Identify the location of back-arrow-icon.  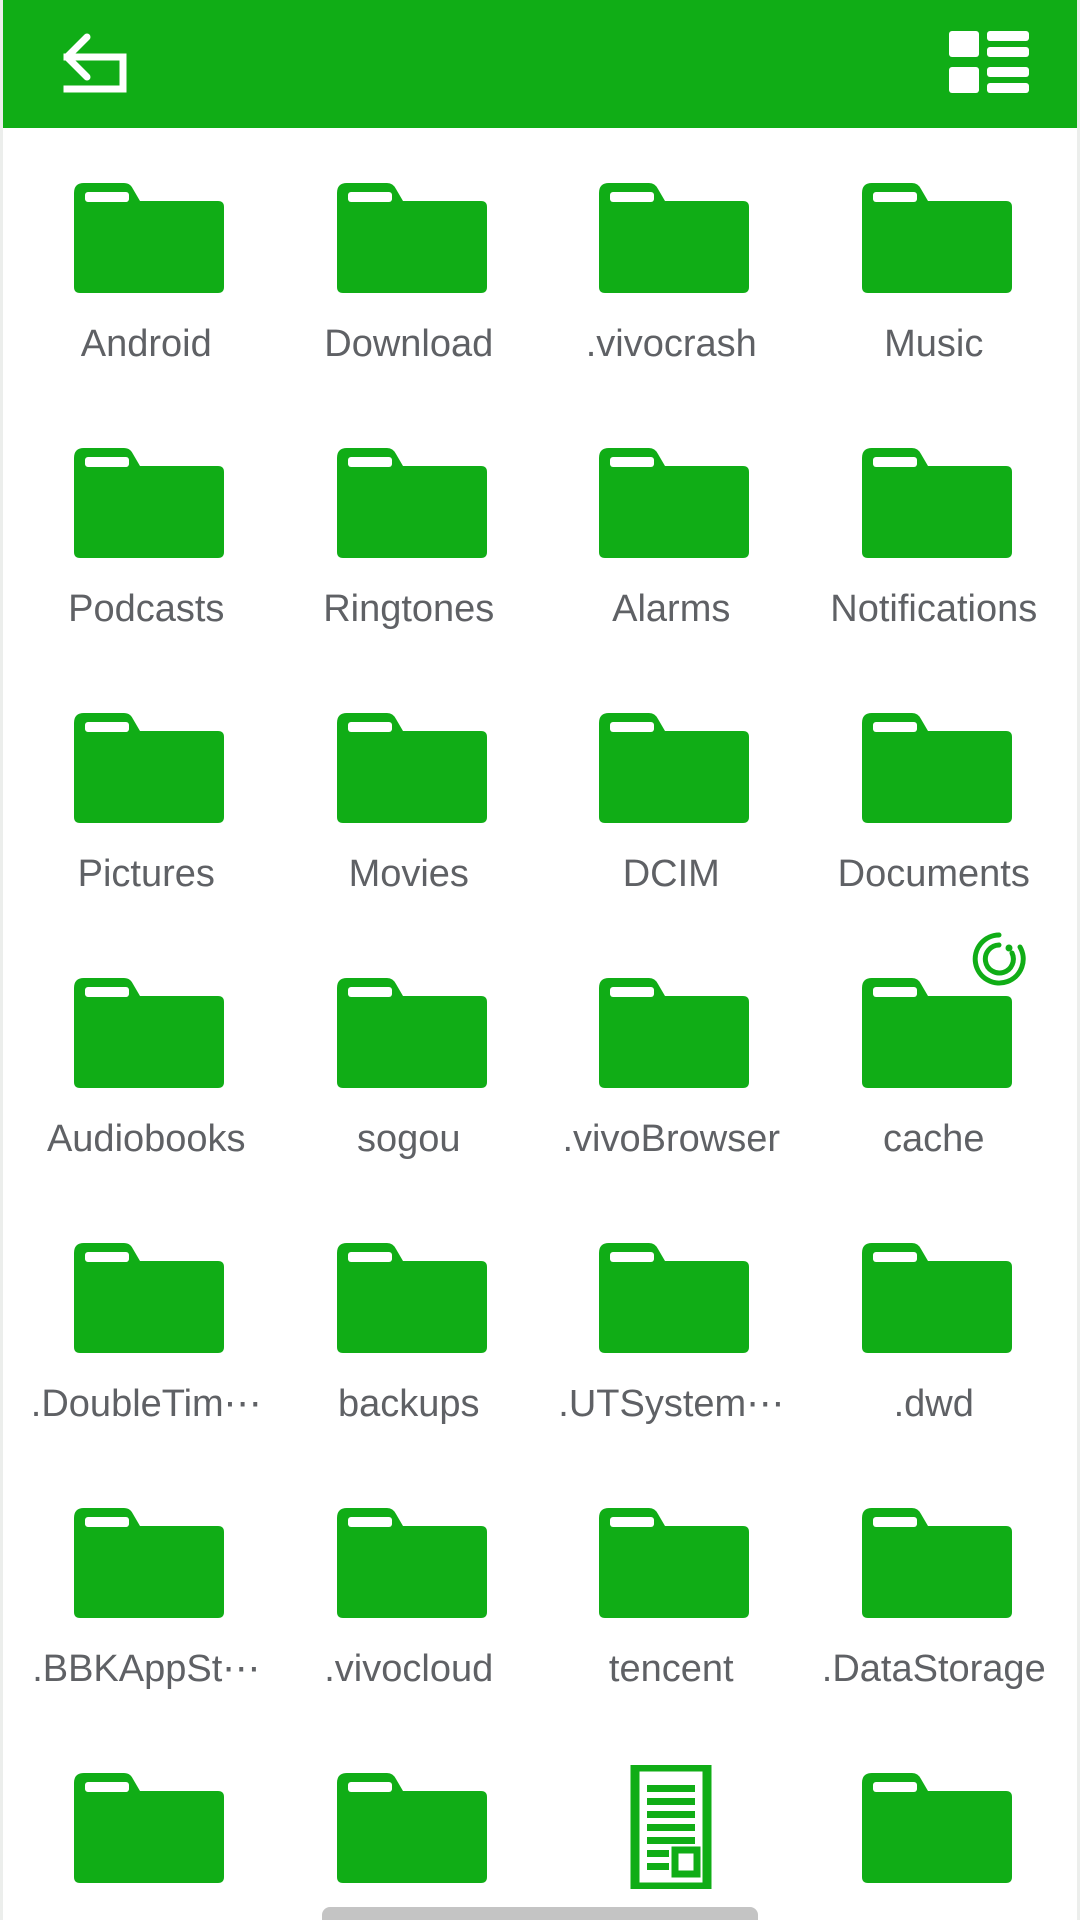
(95, 64).